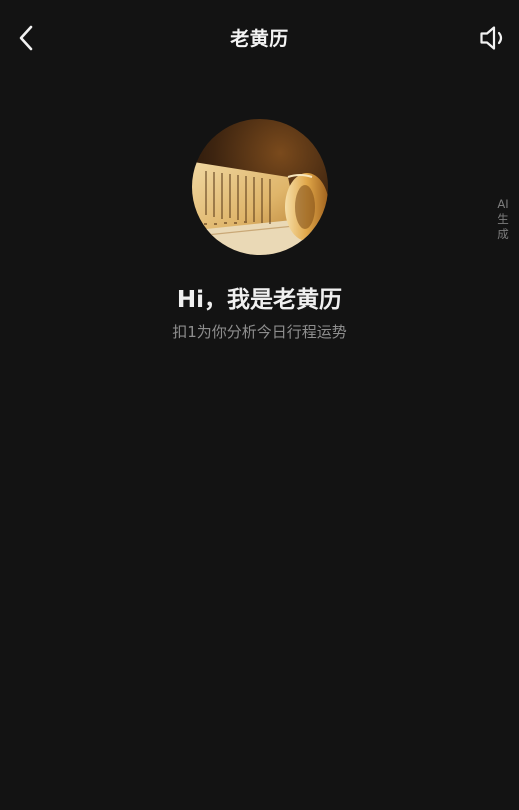 This screenshot has height=810, width=519. I want to click on ancient-scroll-image, so click(260, 187).